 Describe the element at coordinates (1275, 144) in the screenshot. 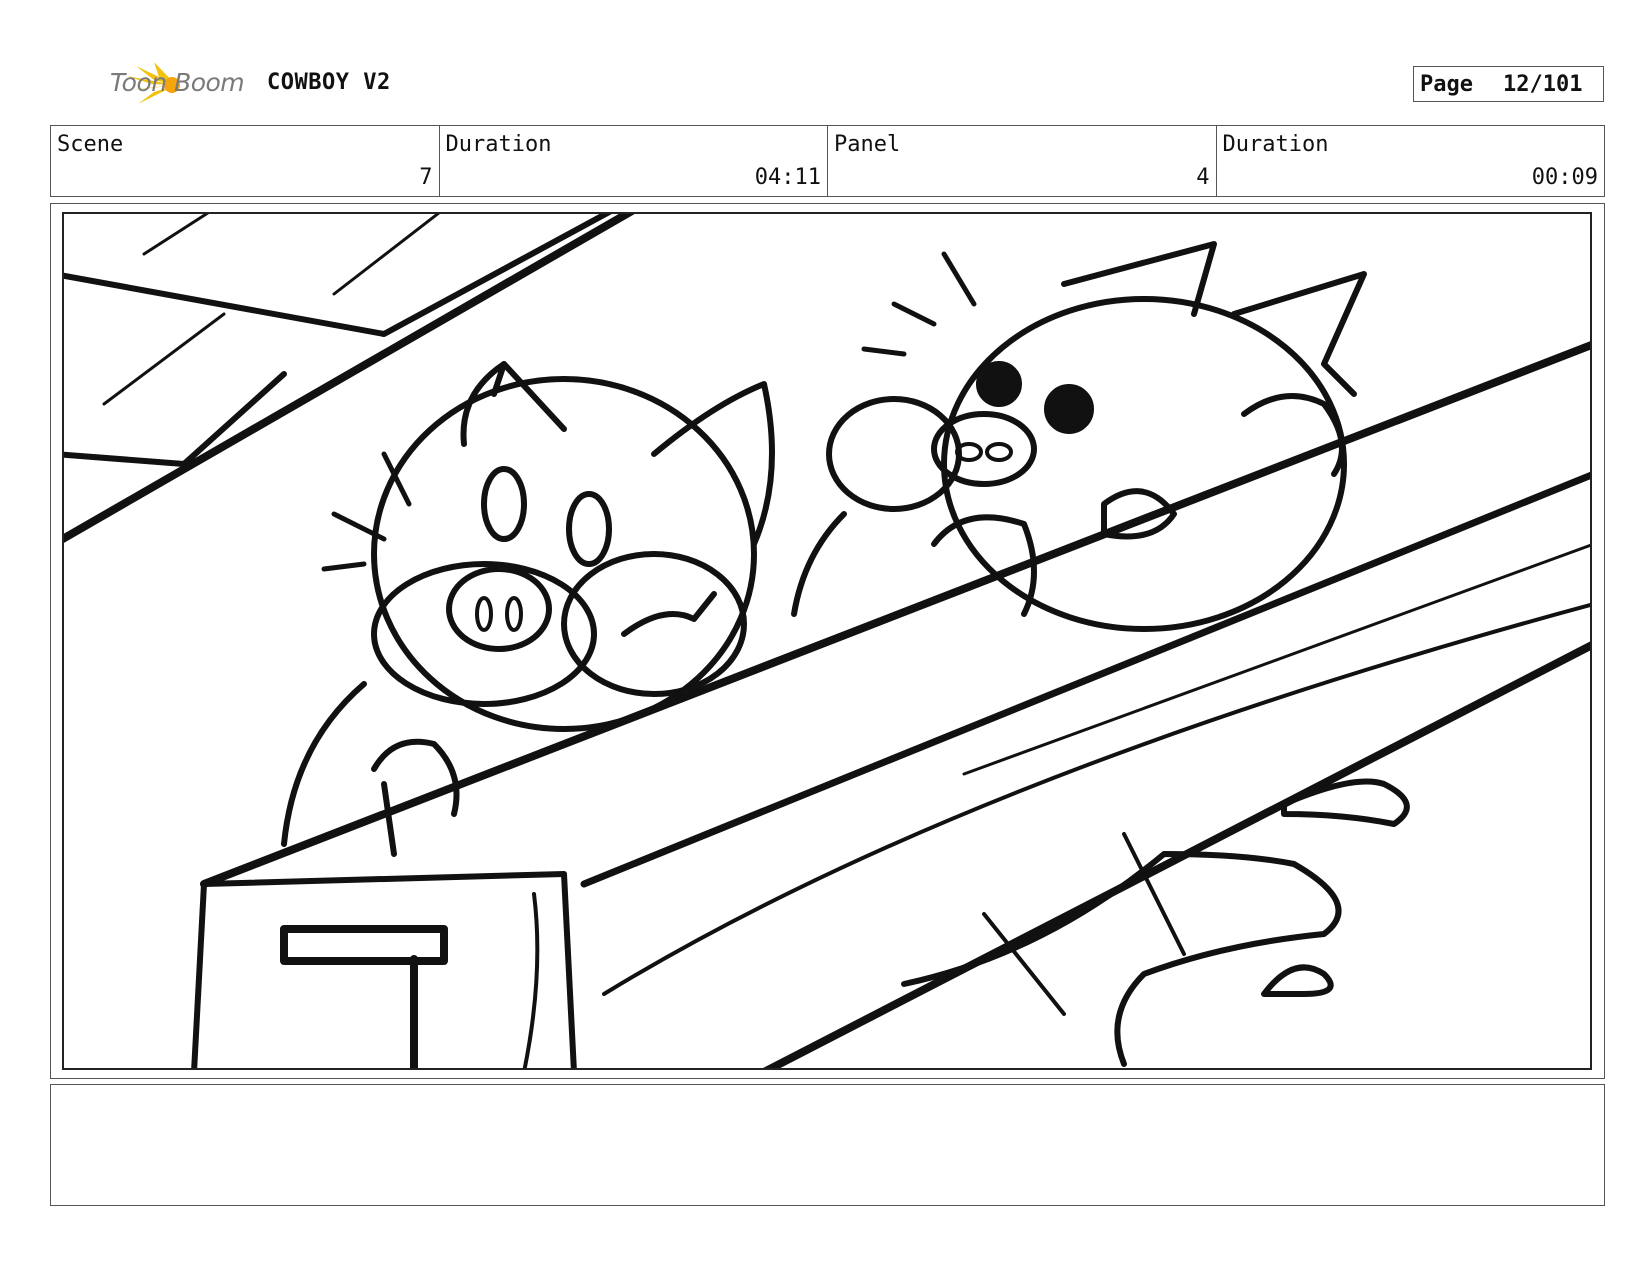

I see `panel-duration-label: Duration` at that location.